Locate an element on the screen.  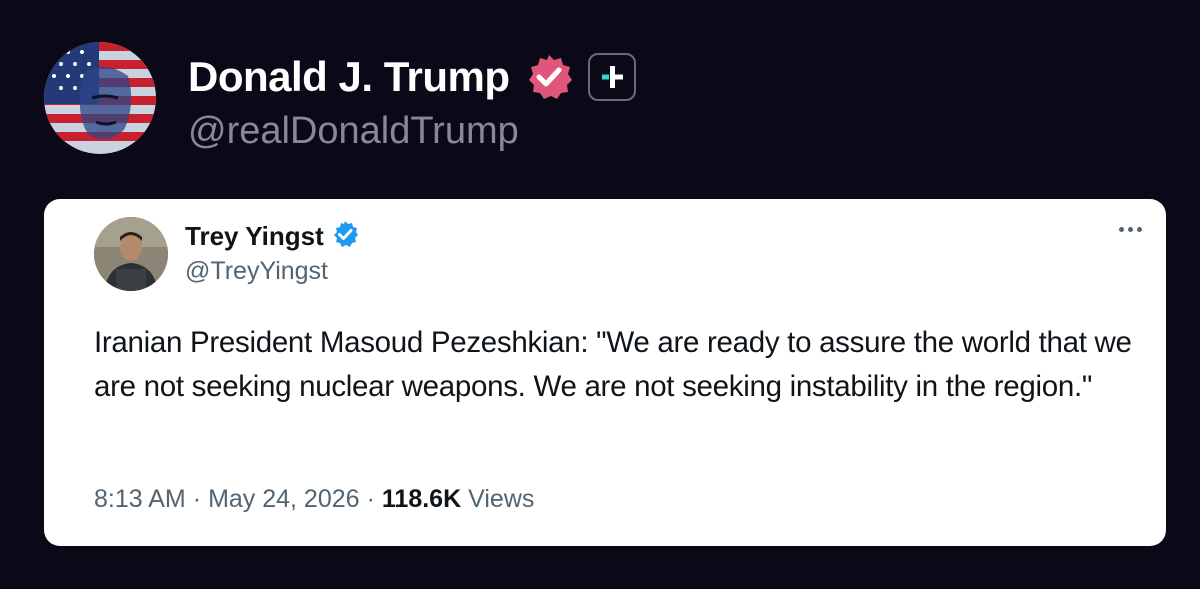
quoted-author-avatar is located at coordinates (131, 254).